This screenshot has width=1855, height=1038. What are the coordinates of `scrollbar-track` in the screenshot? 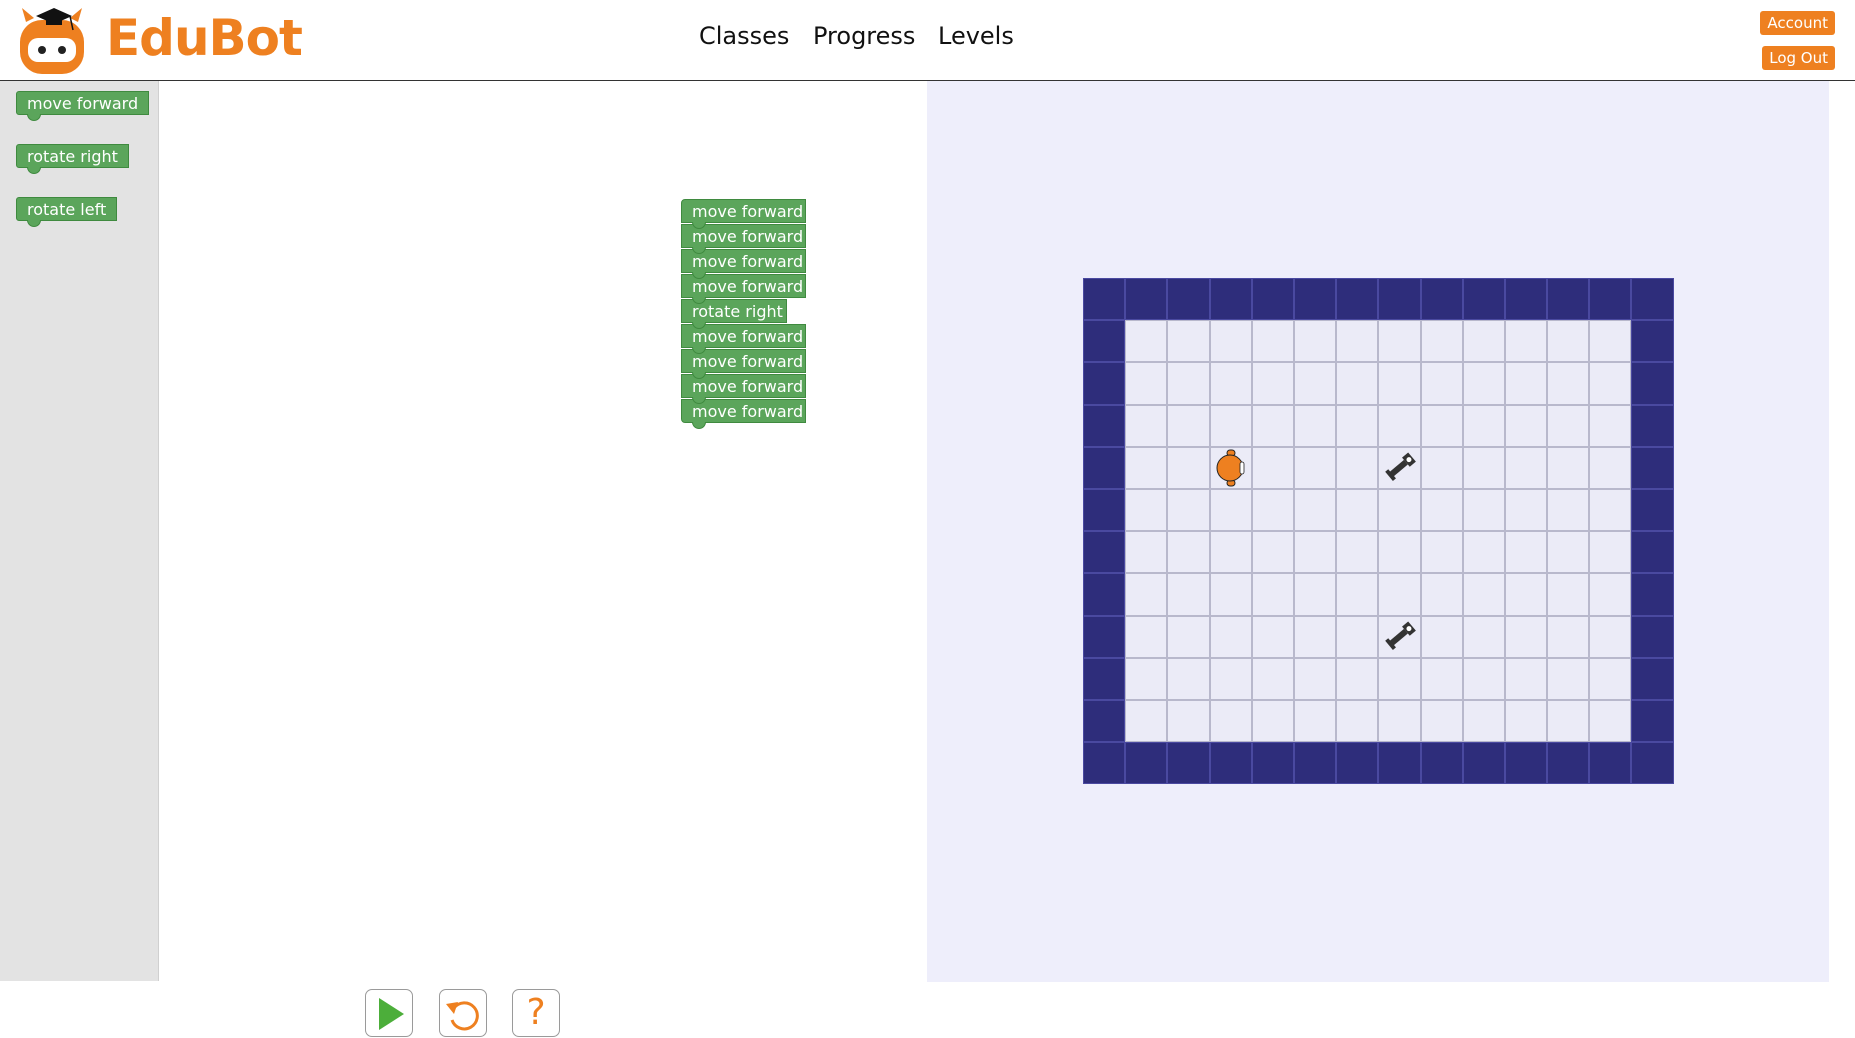 It's located at (1842, 531).